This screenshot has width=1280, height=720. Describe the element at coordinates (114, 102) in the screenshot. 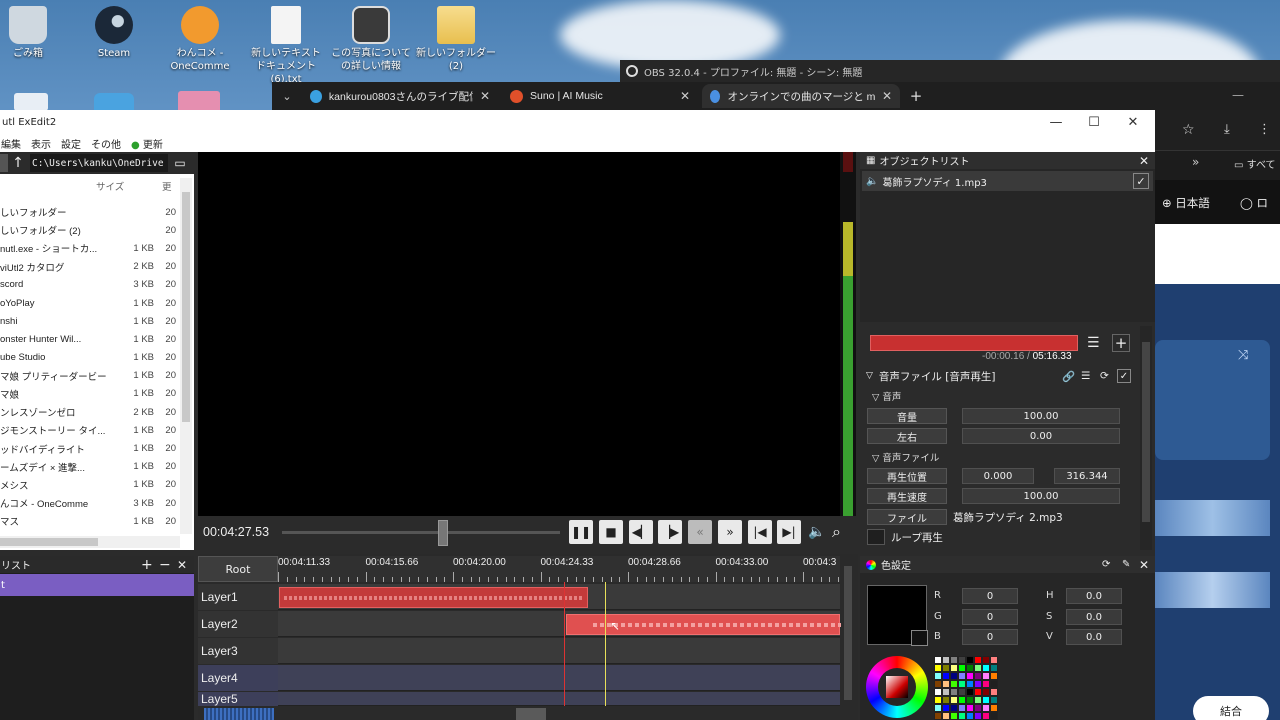

I see `desktop-icon-partial` at that location.